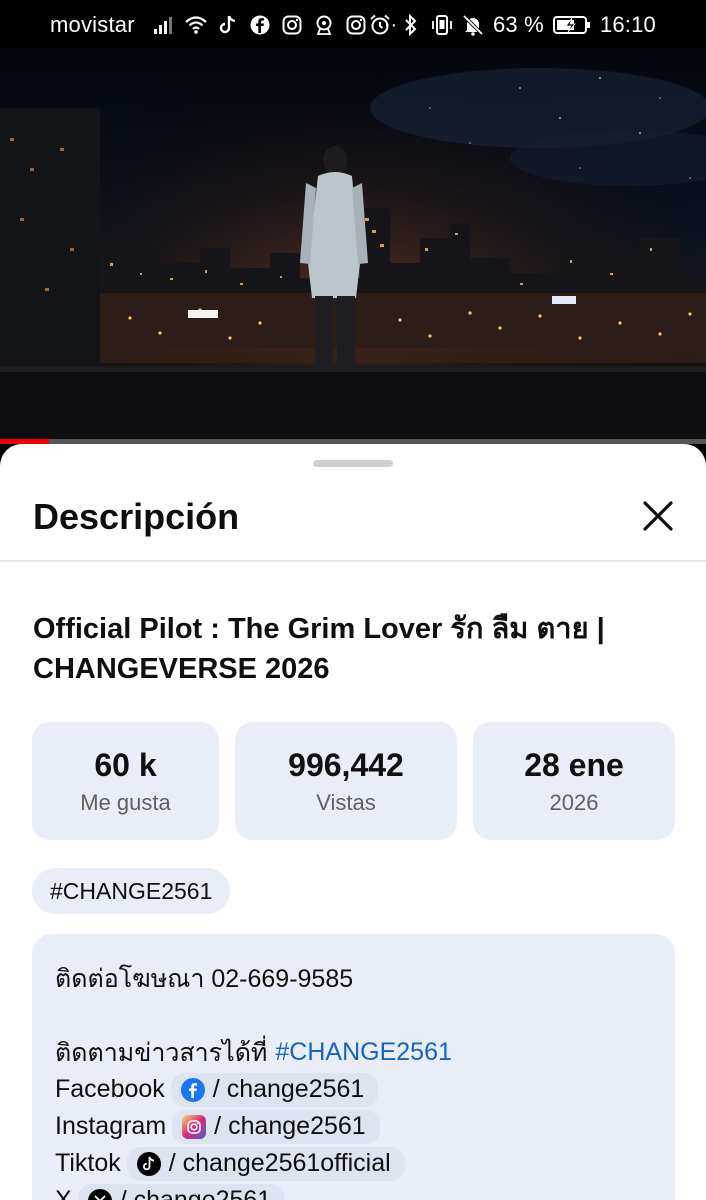  I want to click on views-count: 996,442, so click(346, 764).